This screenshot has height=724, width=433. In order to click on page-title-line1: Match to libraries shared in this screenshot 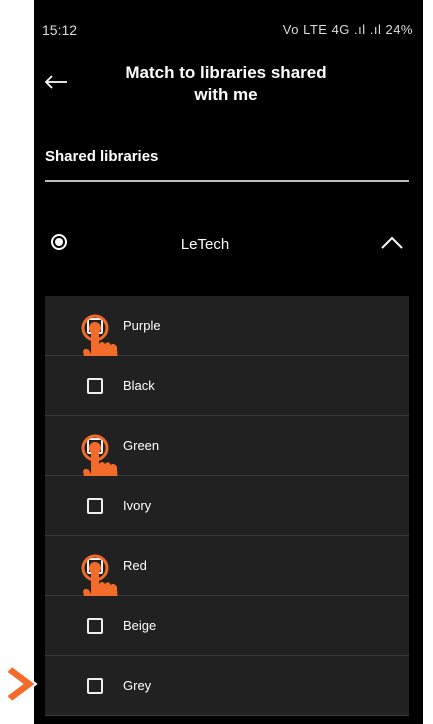, I will do `click(226, 72)`.